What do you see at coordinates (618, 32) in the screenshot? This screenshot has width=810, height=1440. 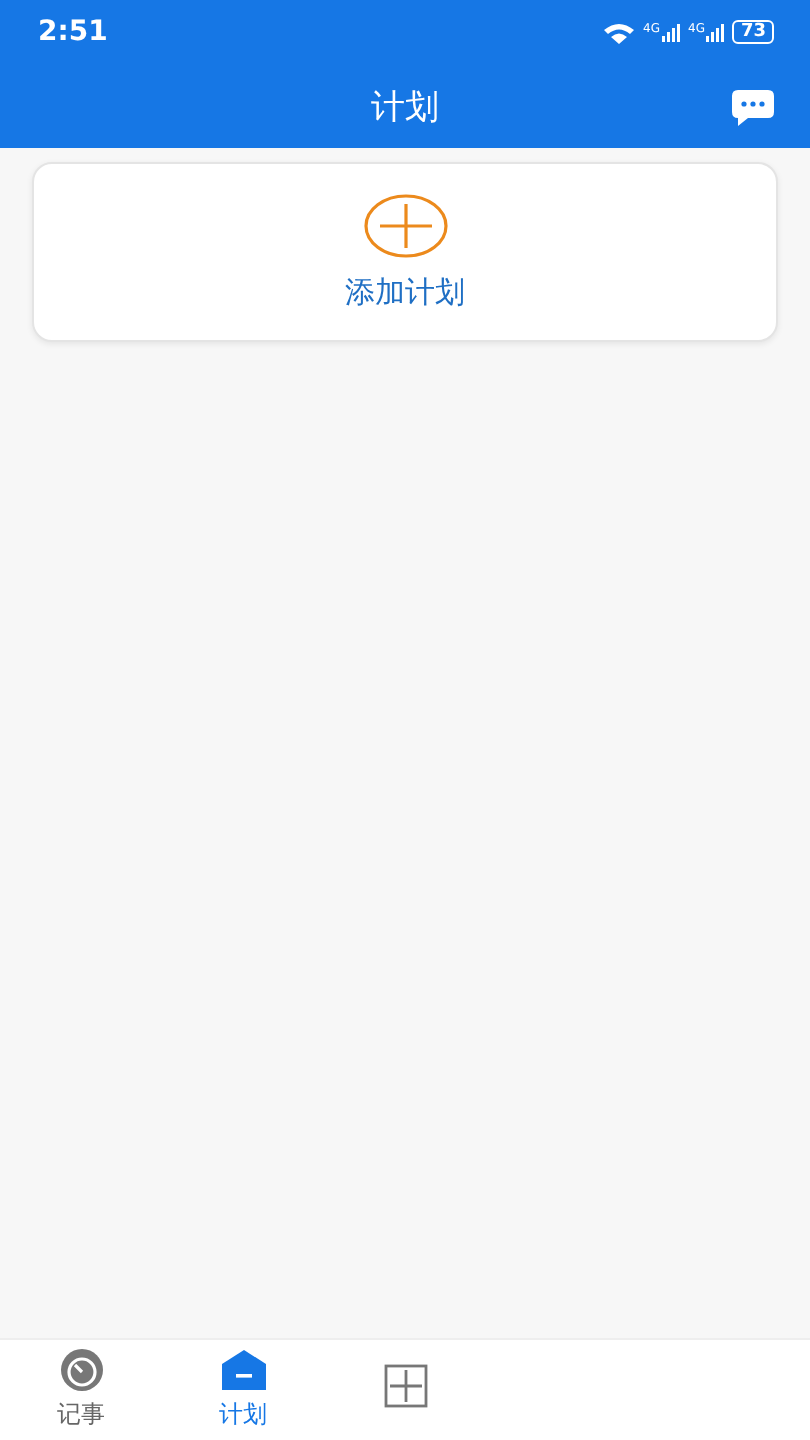 I see `wifi-icon` at bounding box center [618, 32].